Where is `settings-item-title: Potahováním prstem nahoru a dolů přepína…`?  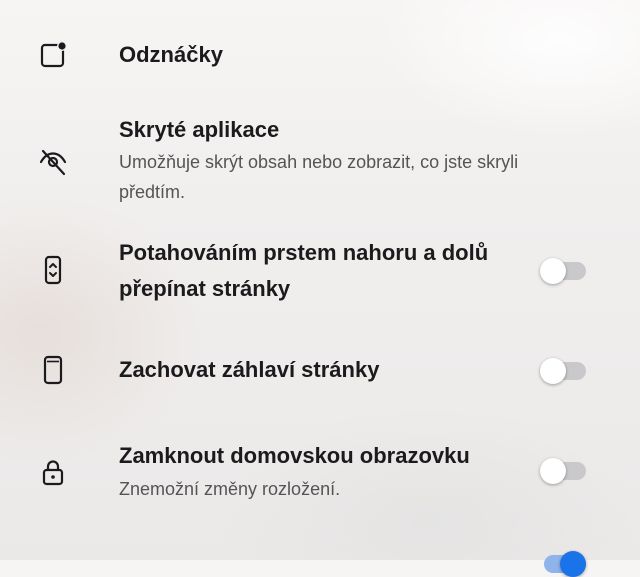
settings-item-title: Potahováním prstem nahoru a dolů přepína… is located at coordinates (304, 270).